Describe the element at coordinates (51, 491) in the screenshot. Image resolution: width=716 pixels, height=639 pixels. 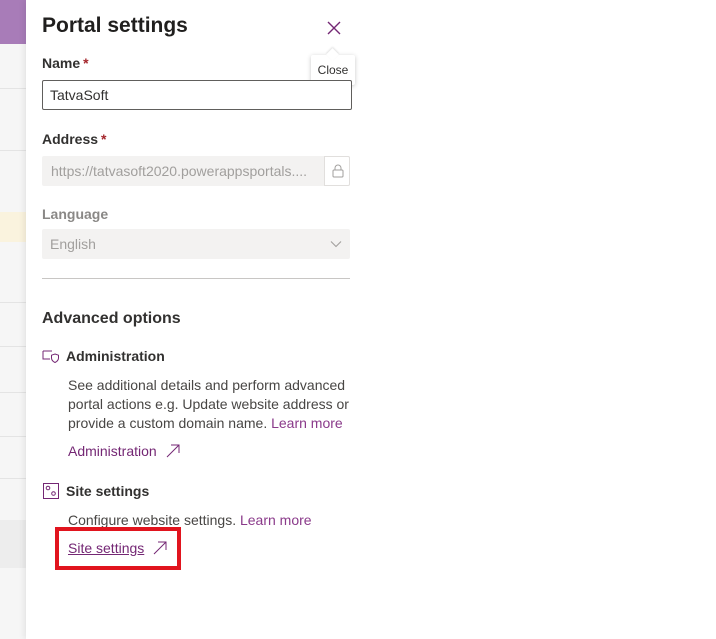
I see `site-settings-icon` at that location.